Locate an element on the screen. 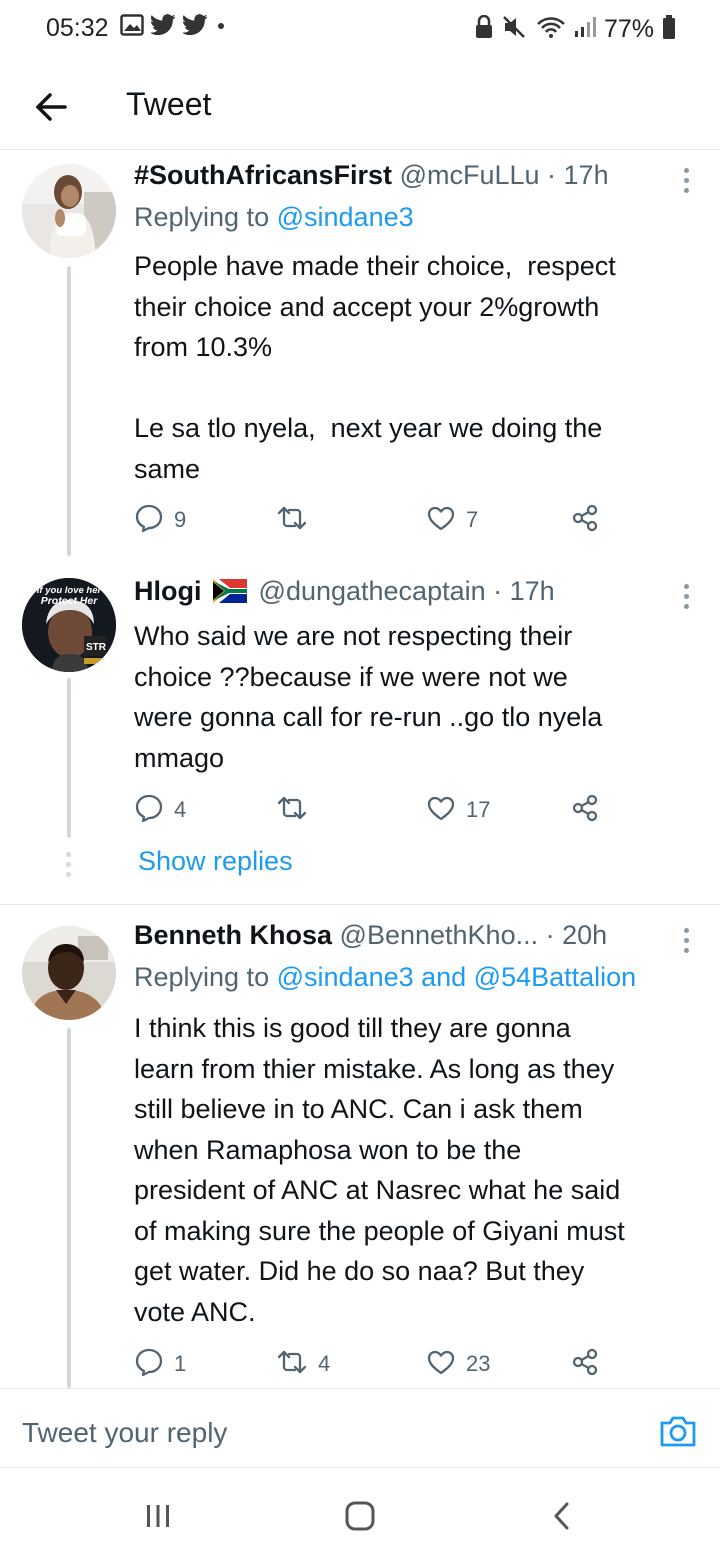 The image size is (720, 1560). tweet-header: Benneth Khosa @BennethKho... · 20h is located at coordinates (398, 935).